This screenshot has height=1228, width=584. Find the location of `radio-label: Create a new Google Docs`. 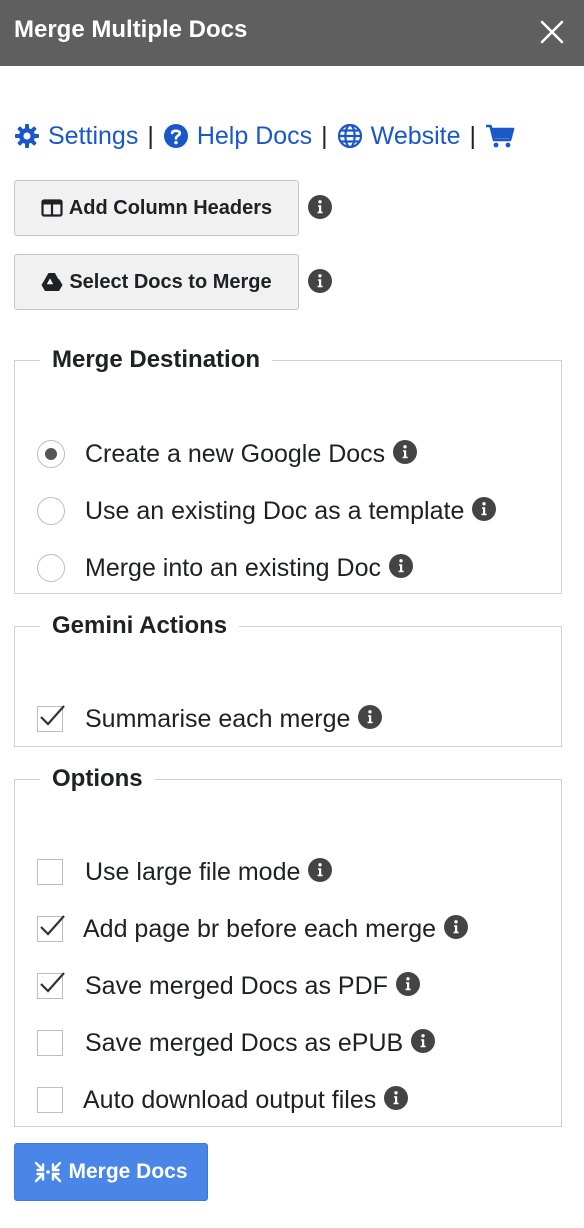

radio-label: Create a new Google Docs is located at coordinates (235, 453).